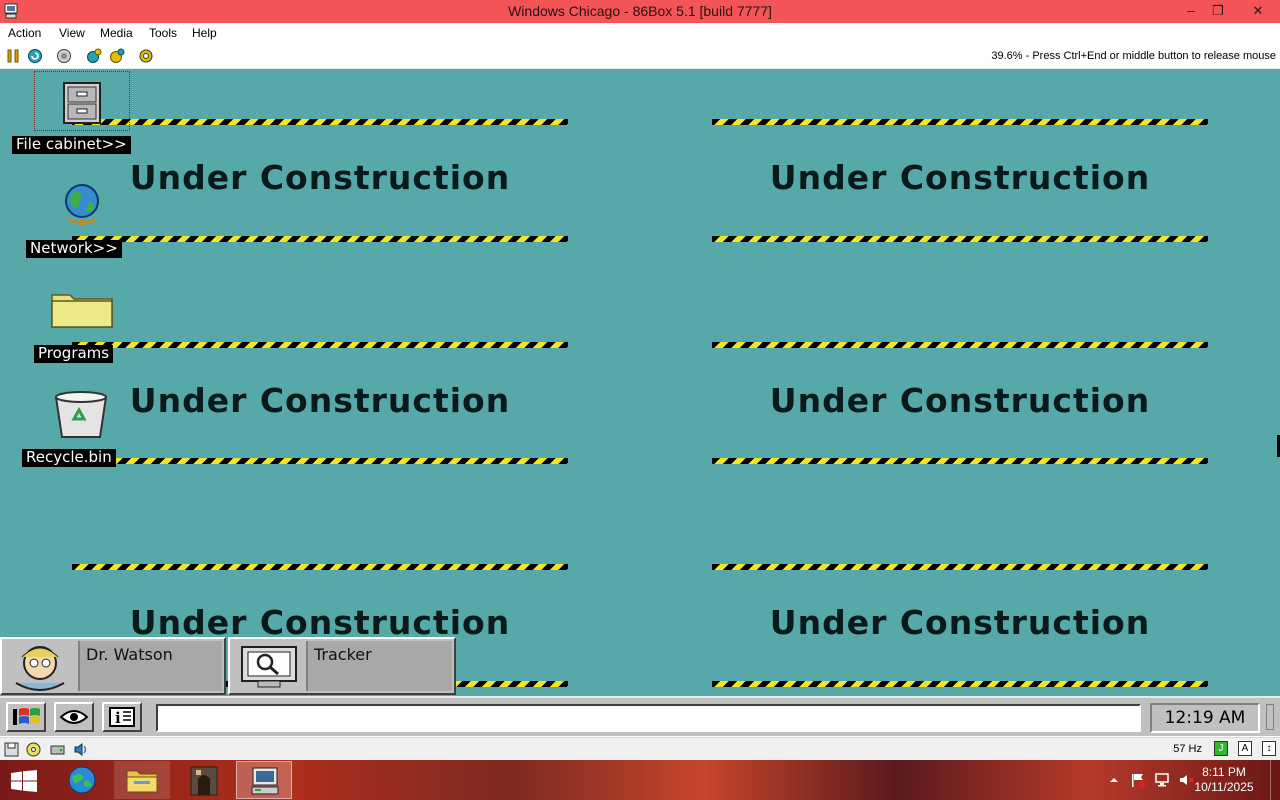 This screenshot has height=800, width=1280. Describe the element at coordinates (71, 145) in the screenshot. I see `desktop-icon-label: File cabinet>>` at that location.